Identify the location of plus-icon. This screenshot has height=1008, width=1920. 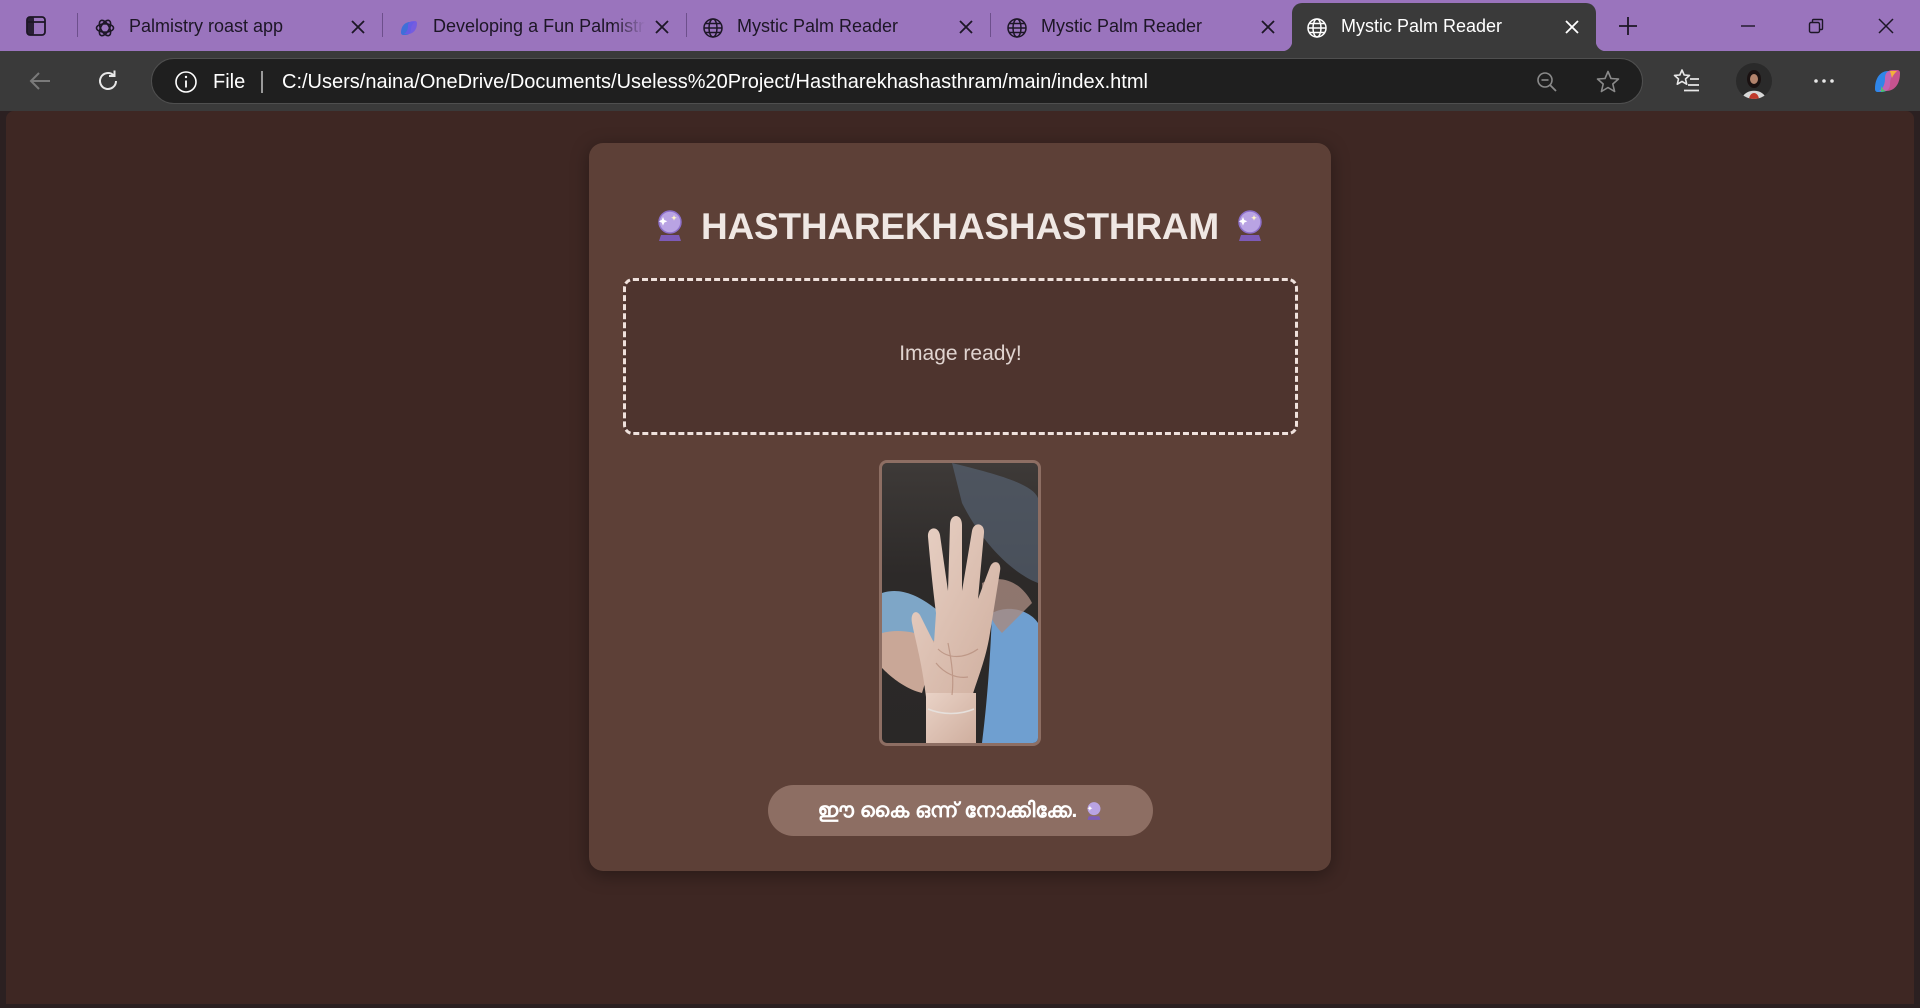
(1628, 26).